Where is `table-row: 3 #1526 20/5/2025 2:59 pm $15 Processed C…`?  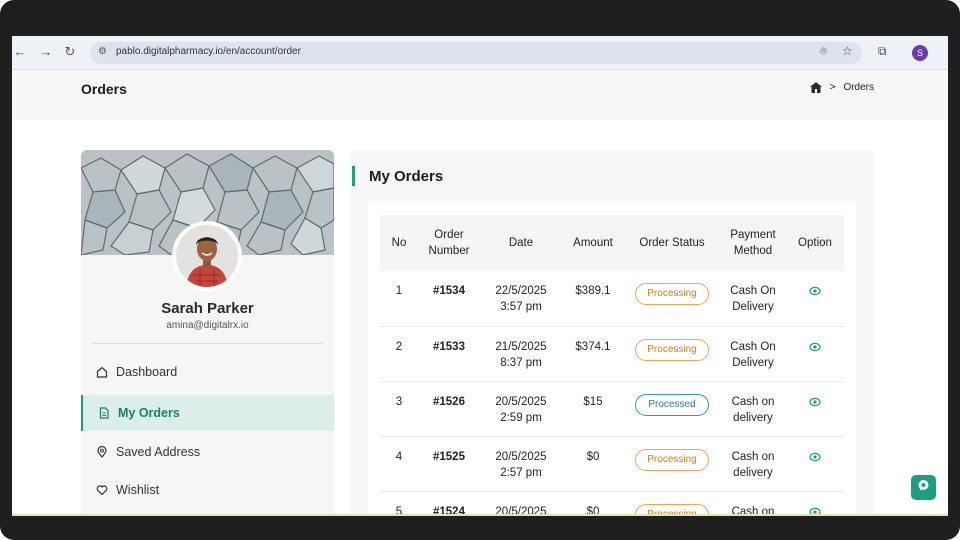 table-row: 3 #1526 20/5/2025 2:59 pm $15 Processed C… is located at coordinates (612, 409).